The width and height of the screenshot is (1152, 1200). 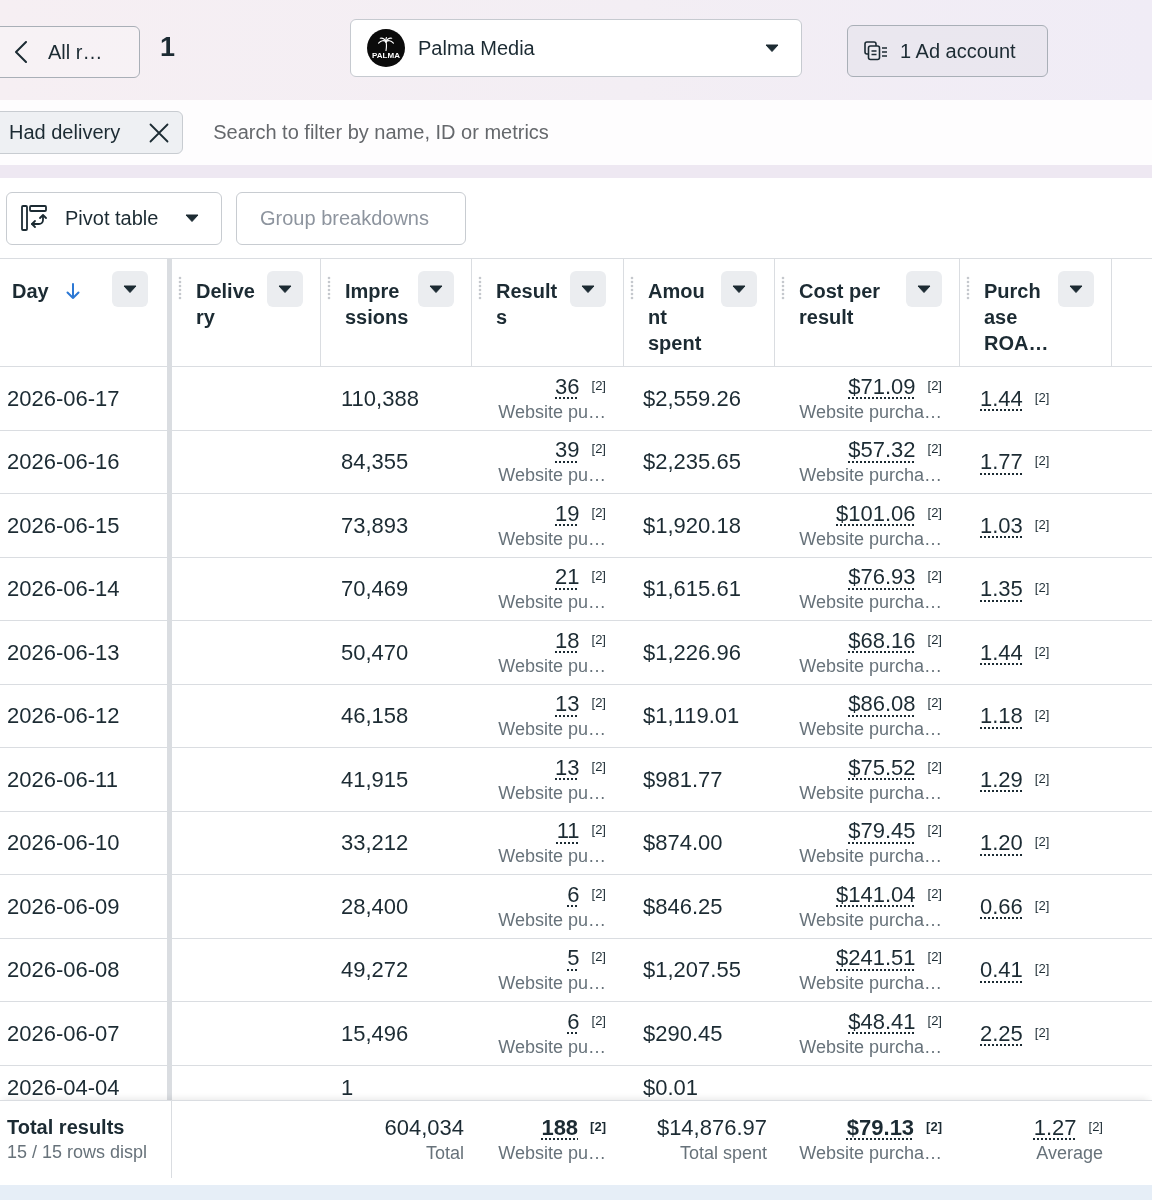 I want to click on cost-per-result-value: $48.41, so click(x=882, y=1021).